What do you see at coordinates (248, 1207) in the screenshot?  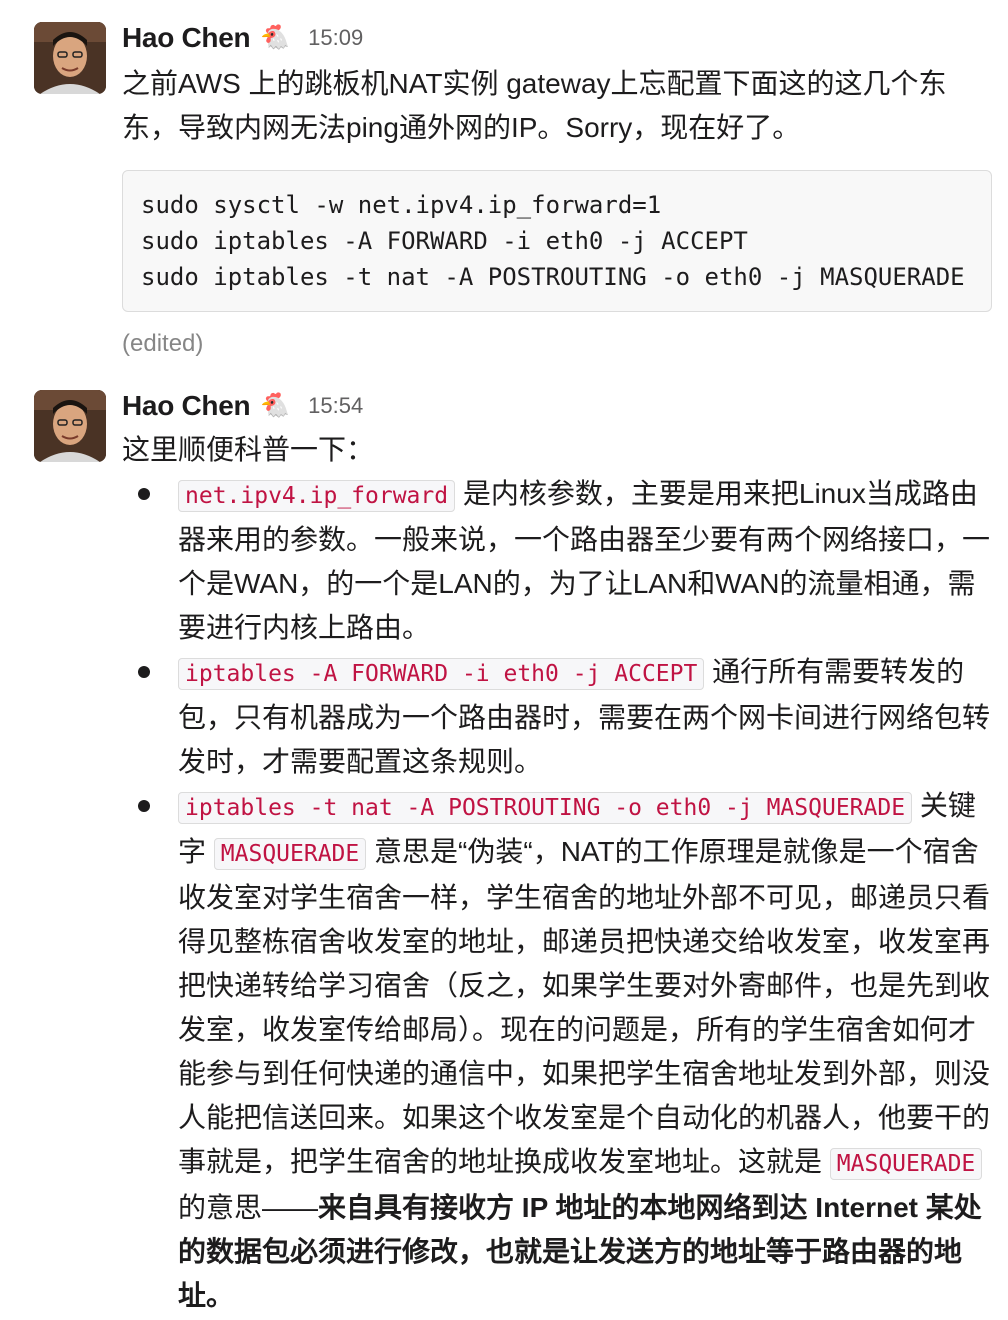 I see `bullet-text: 的意思——` at bounding box center [248, 1207].